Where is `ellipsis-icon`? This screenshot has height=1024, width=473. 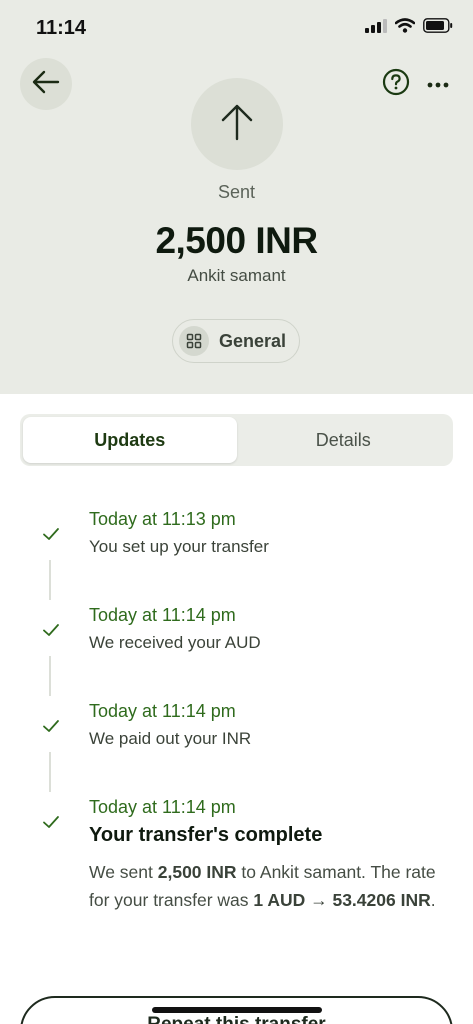
ellipsis-icon is located at coordinates (438, 84).